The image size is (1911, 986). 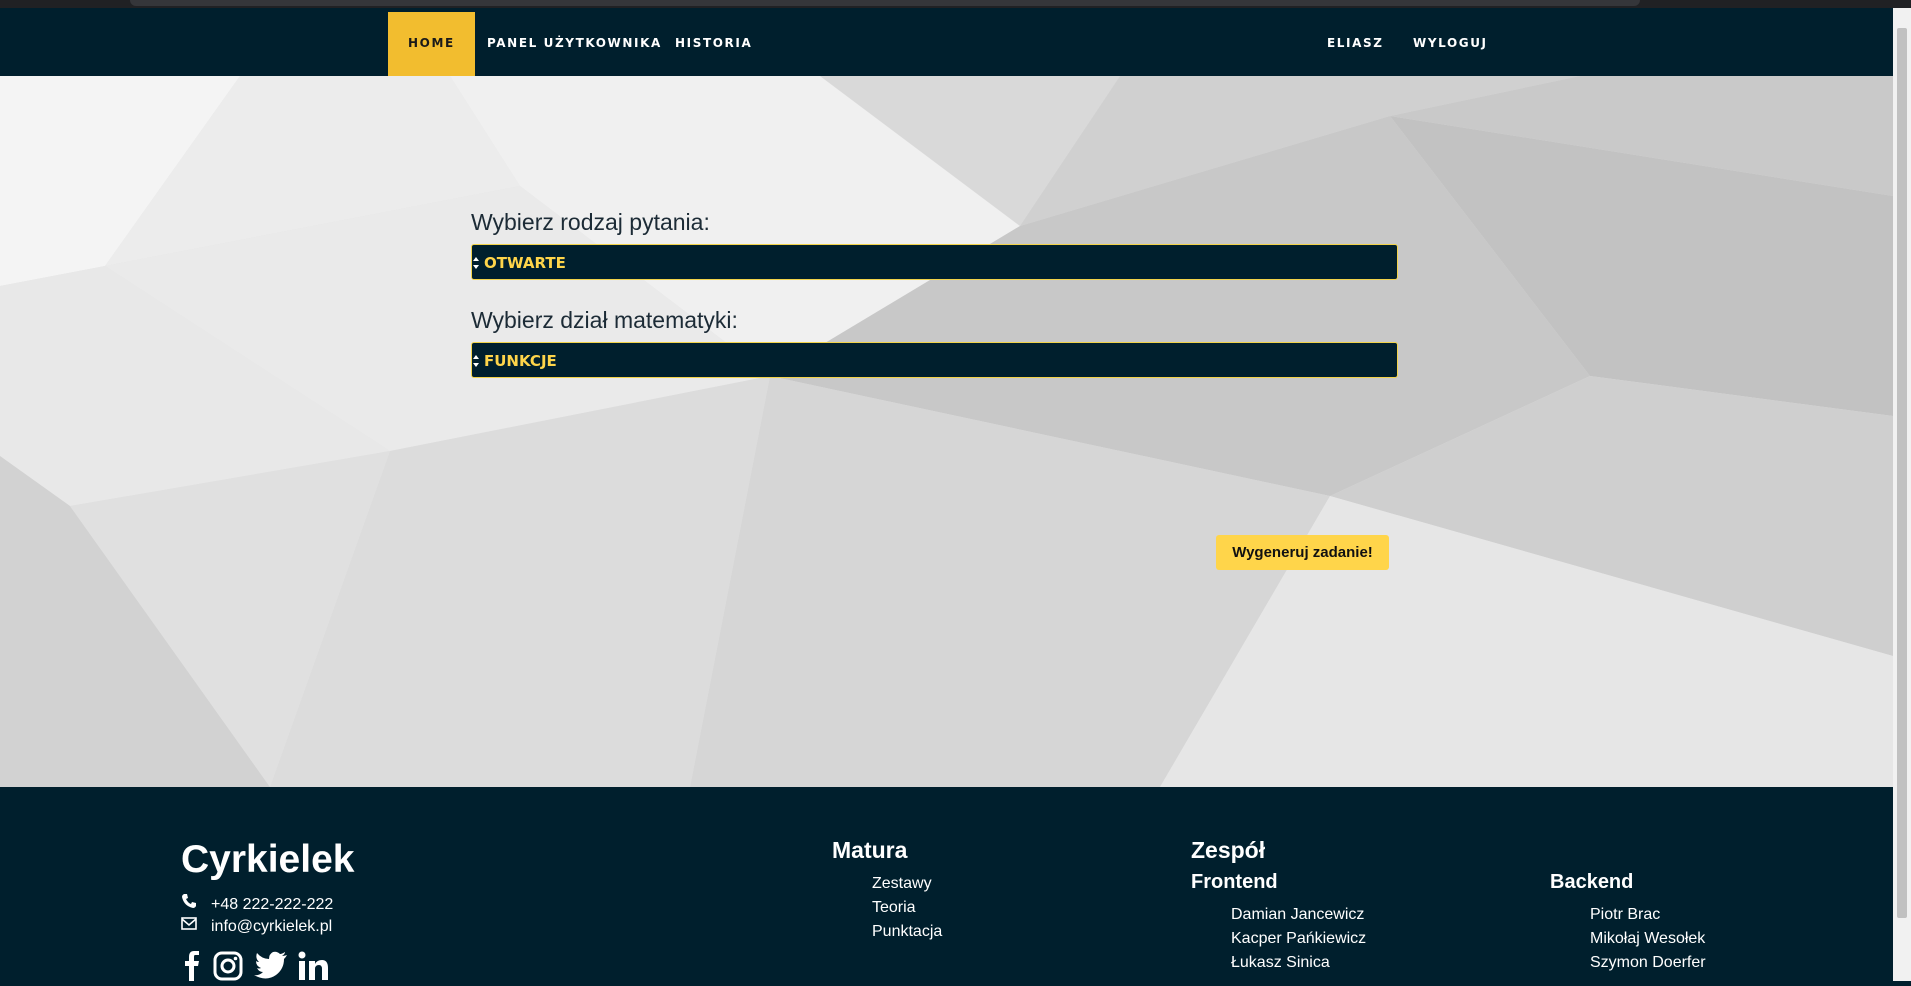 I want to click on footer-link-punktacja: Punktacja, so click(x=907, y=932).